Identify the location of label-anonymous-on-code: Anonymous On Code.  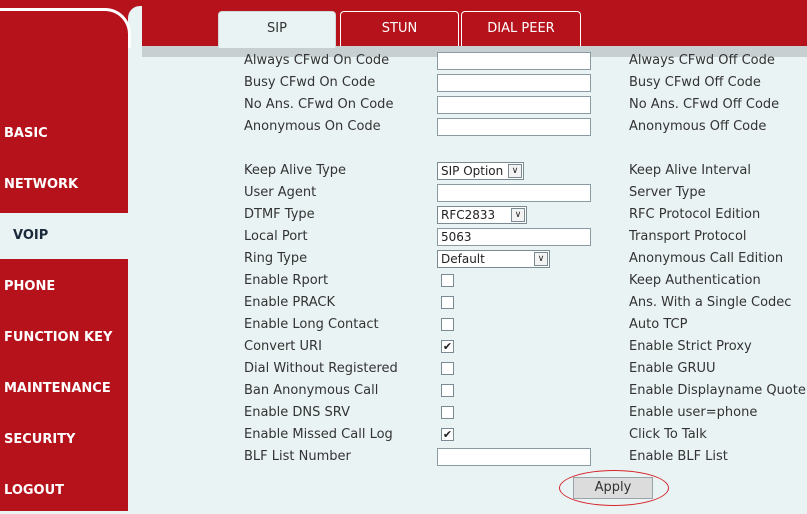
(312, 126).